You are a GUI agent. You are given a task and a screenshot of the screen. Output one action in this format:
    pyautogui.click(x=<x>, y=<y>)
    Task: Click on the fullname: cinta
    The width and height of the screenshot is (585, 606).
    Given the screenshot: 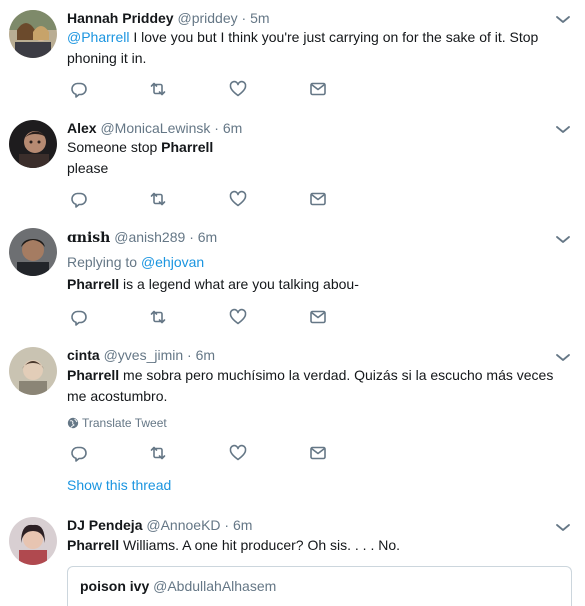 What is the action you would take?
    pyautogui.click(x=83, y=355)
    